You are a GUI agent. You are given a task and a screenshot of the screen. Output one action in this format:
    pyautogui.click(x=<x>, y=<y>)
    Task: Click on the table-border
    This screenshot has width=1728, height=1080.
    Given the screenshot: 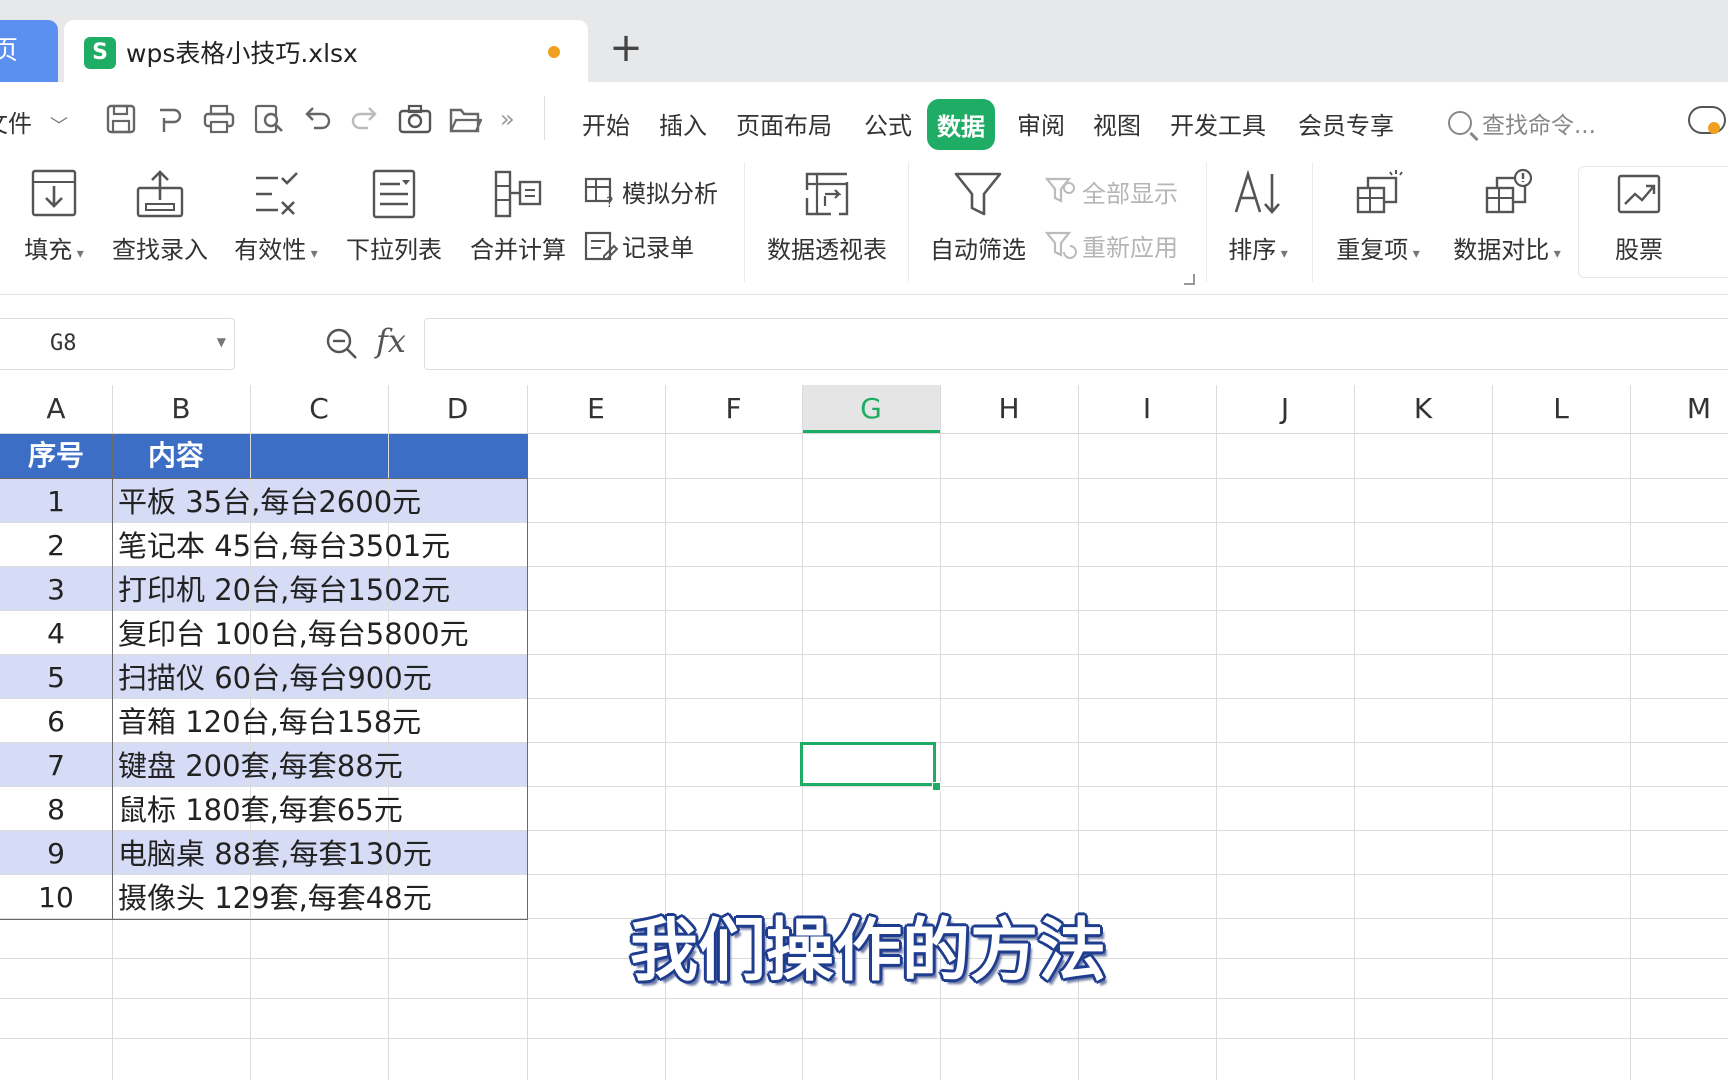 What is the action you would take?
    pyautogui.click(x=263, y=478)
    